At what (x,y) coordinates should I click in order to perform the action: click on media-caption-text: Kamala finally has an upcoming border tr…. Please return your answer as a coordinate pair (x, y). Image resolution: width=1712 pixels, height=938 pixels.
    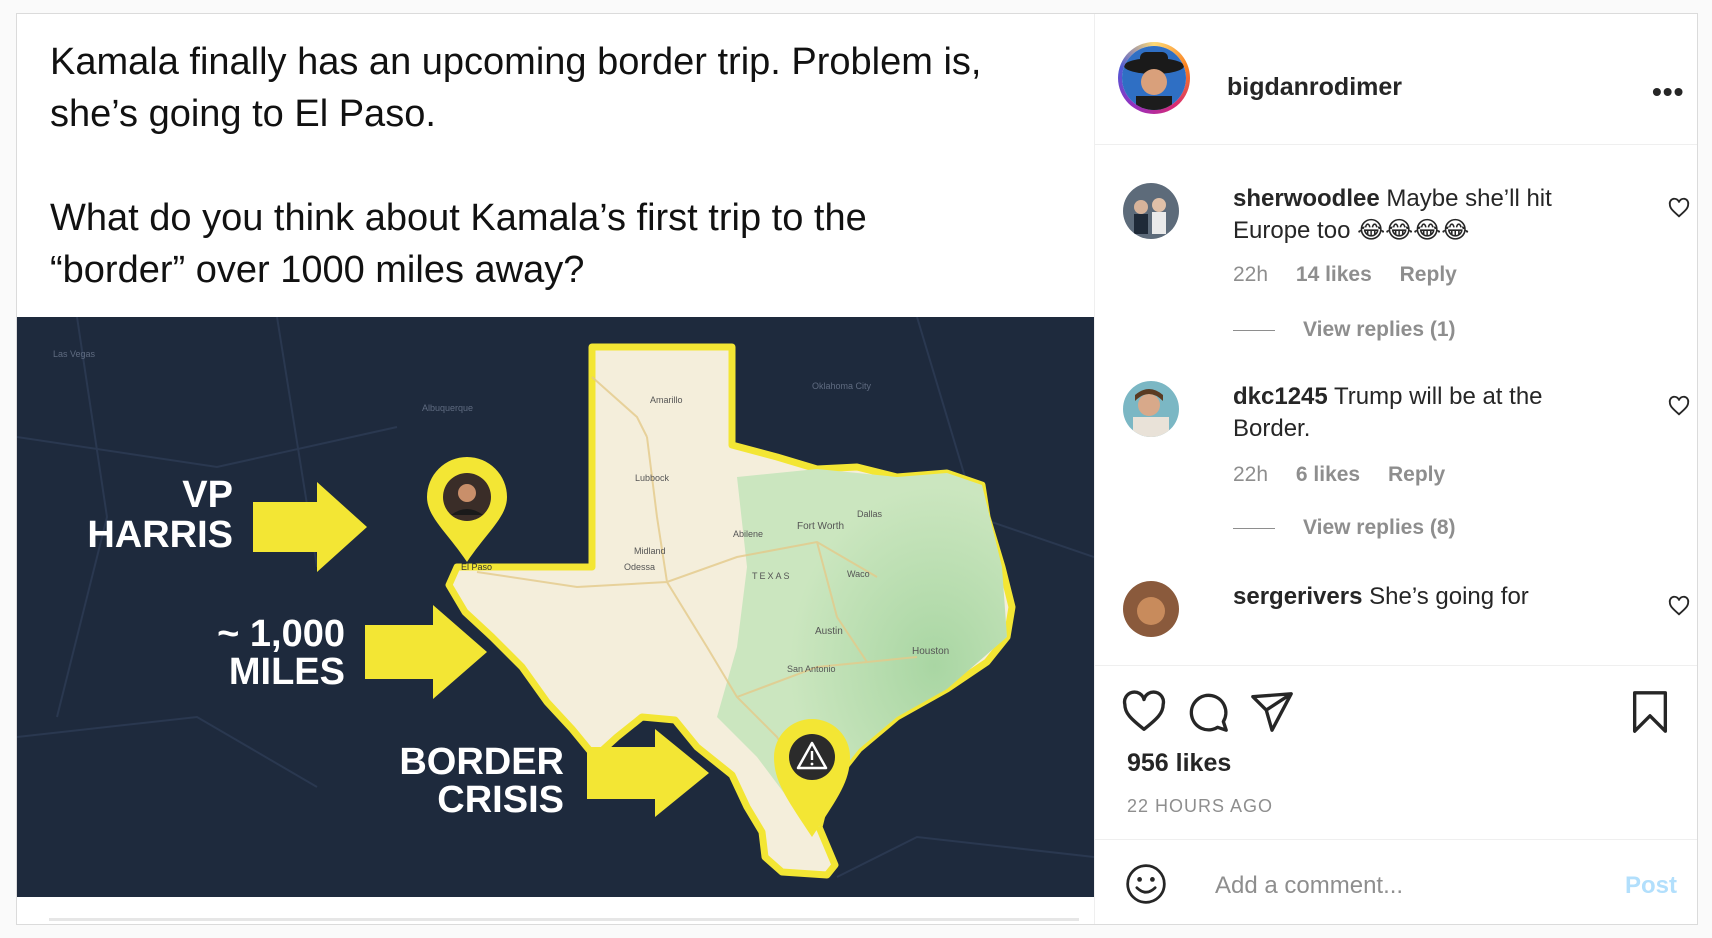
    Looking at the image, I should click on (516, 166).